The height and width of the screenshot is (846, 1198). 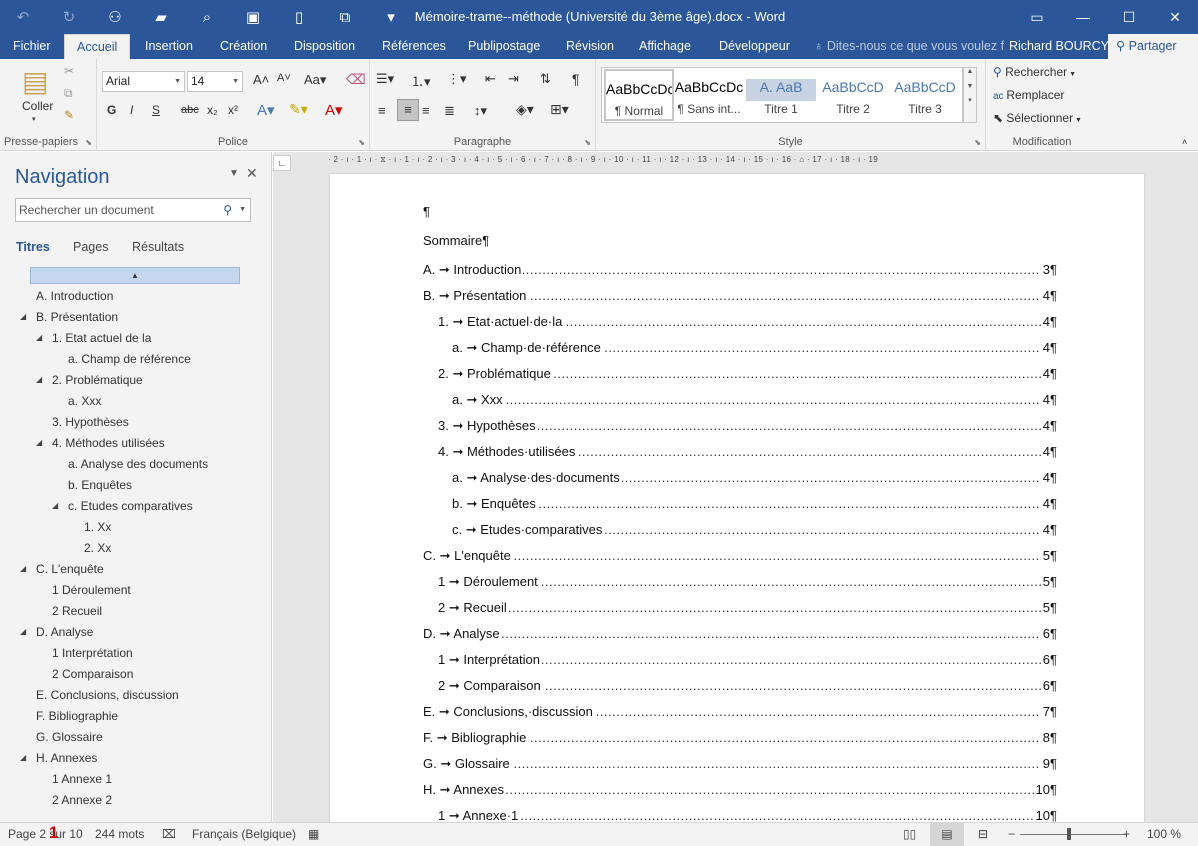 What do you see at coordinates (252, 173) in the screenshot?
I see `close-pane-icon: ✕` at bounding box center [252, 173].